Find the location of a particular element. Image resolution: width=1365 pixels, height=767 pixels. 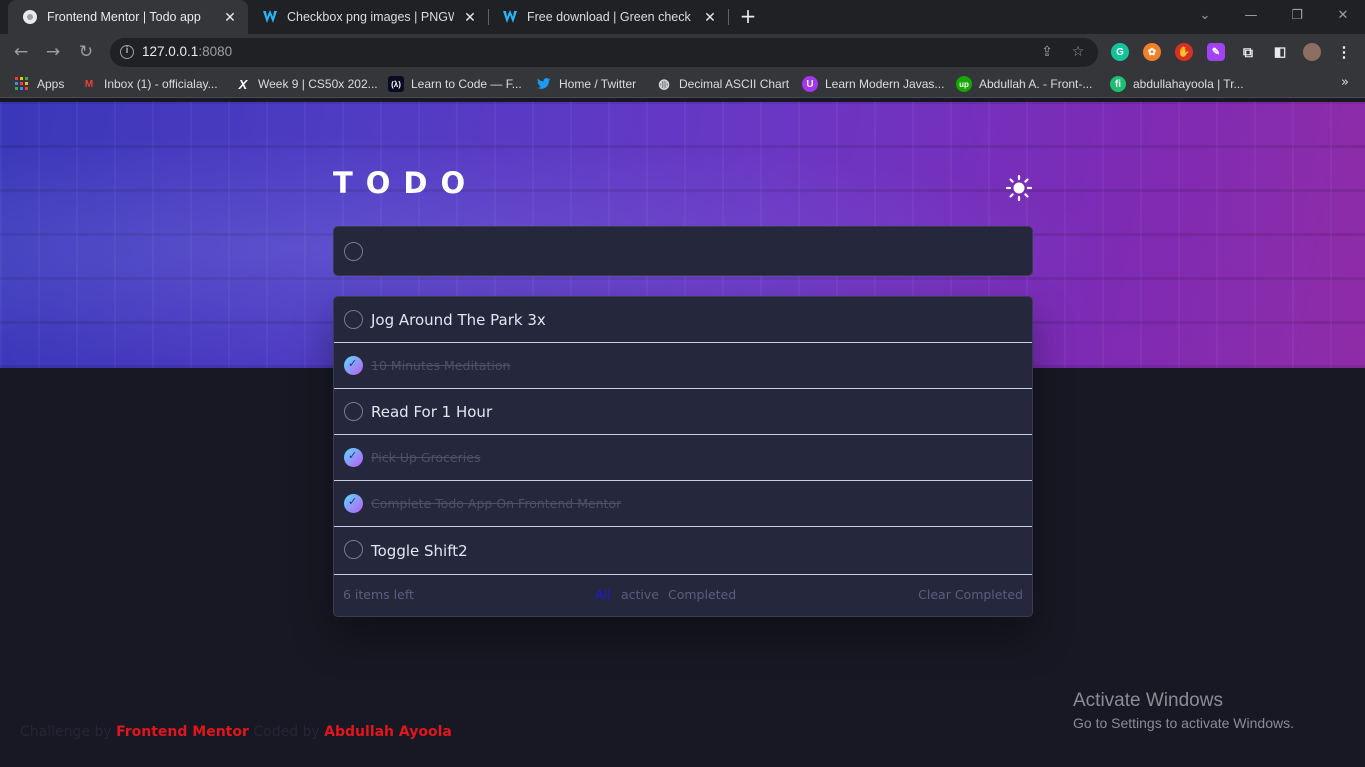

todo-text: Read For 1 Hour is located at coordinates (432, 411).